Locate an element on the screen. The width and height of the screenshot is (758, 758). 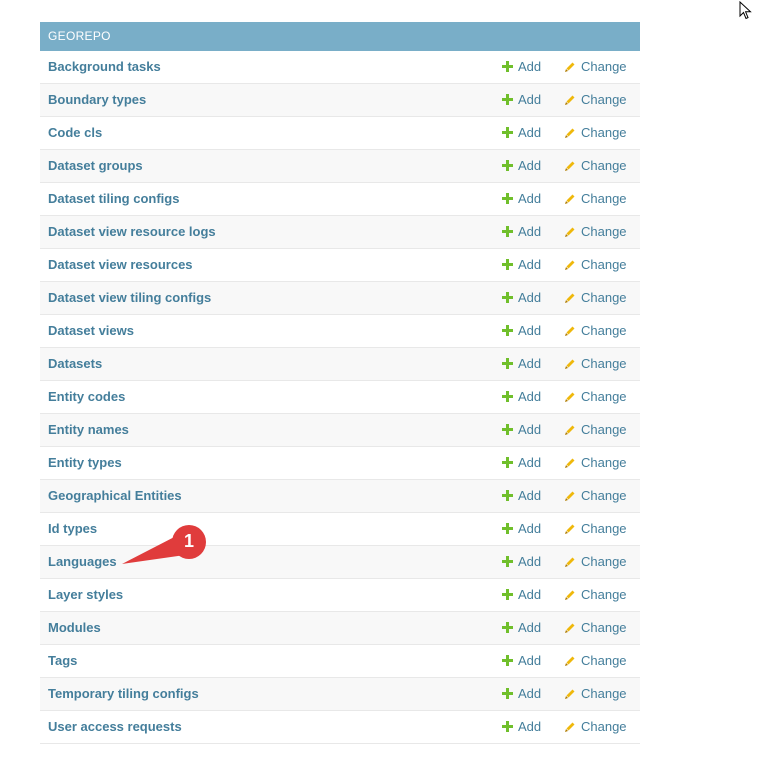
model-link: Id types is located at coordinates (72, 529).